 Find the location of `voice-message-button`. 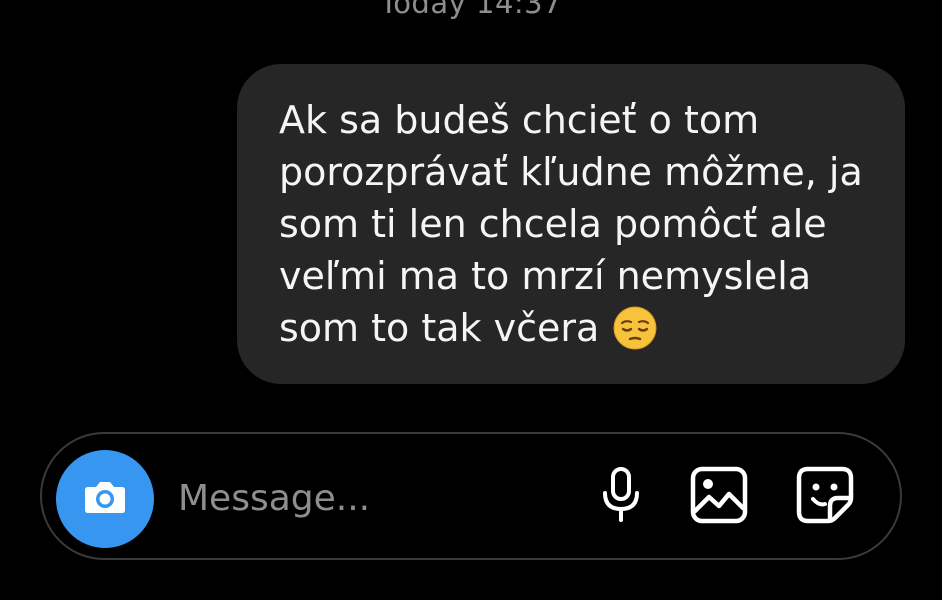

voice-message-button is located at coordinates (621, 497).